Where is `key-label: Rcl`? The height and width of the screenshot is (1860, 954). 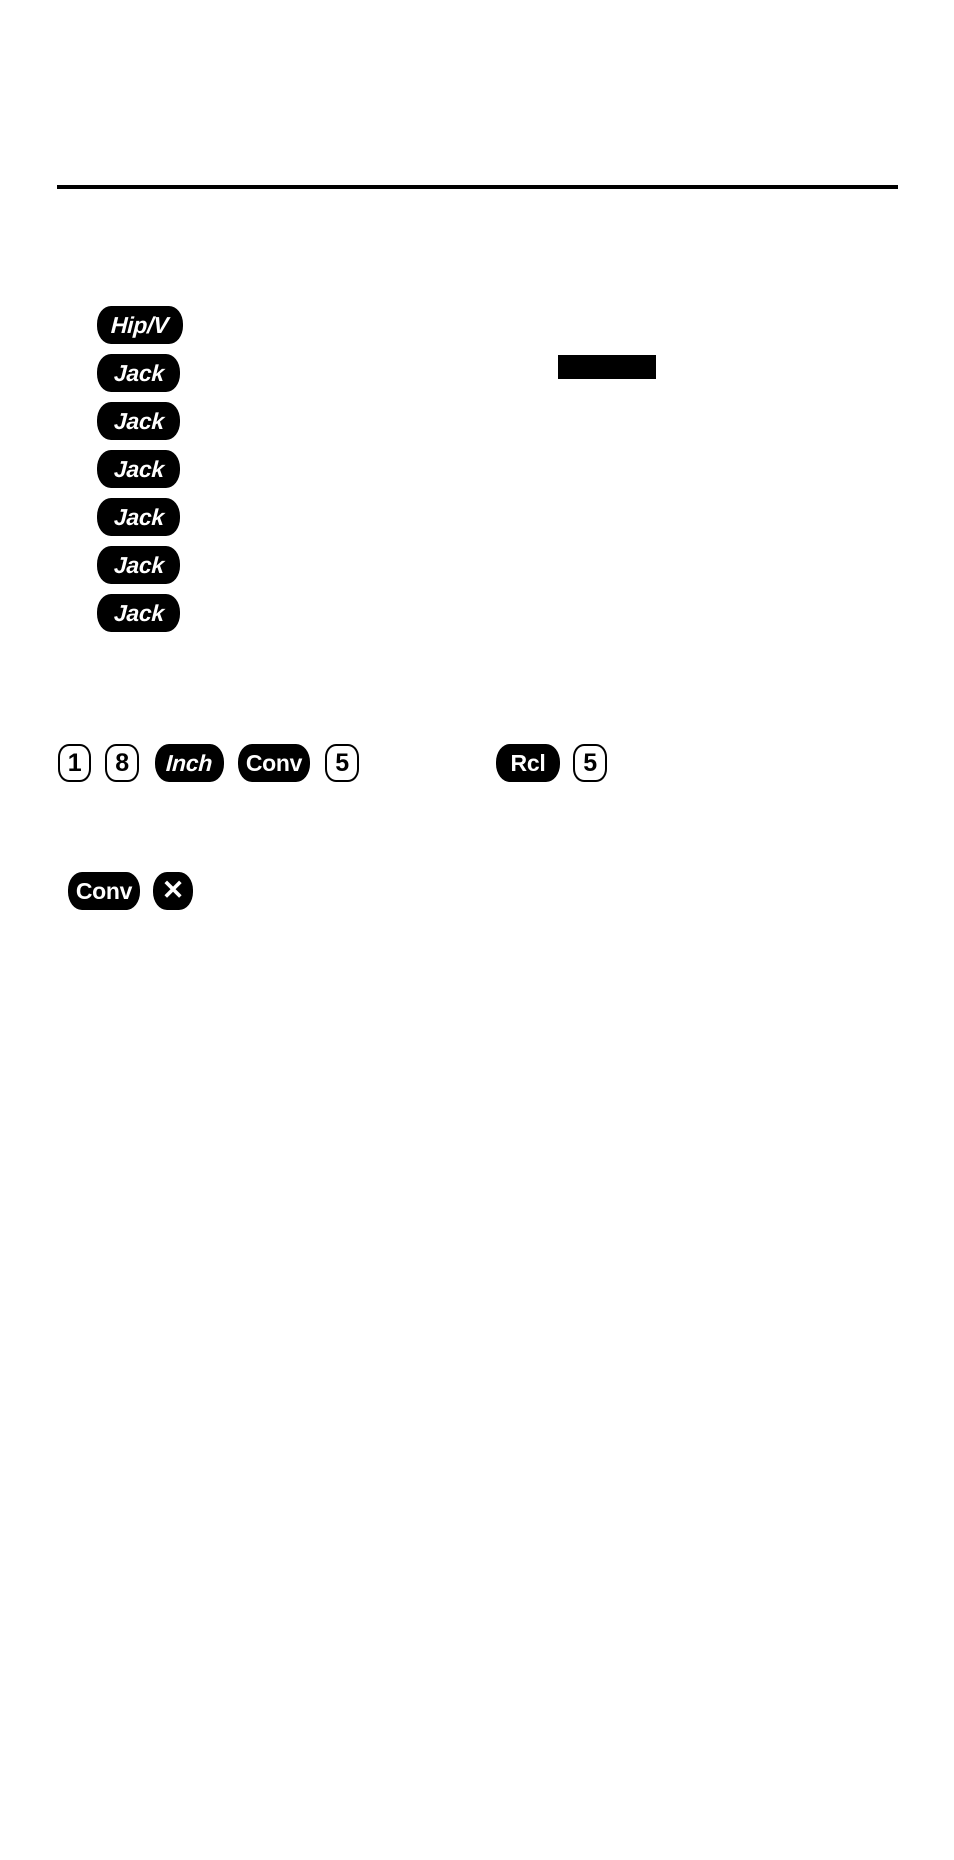 key-label: Rcl is located at coordinates (528, 762).